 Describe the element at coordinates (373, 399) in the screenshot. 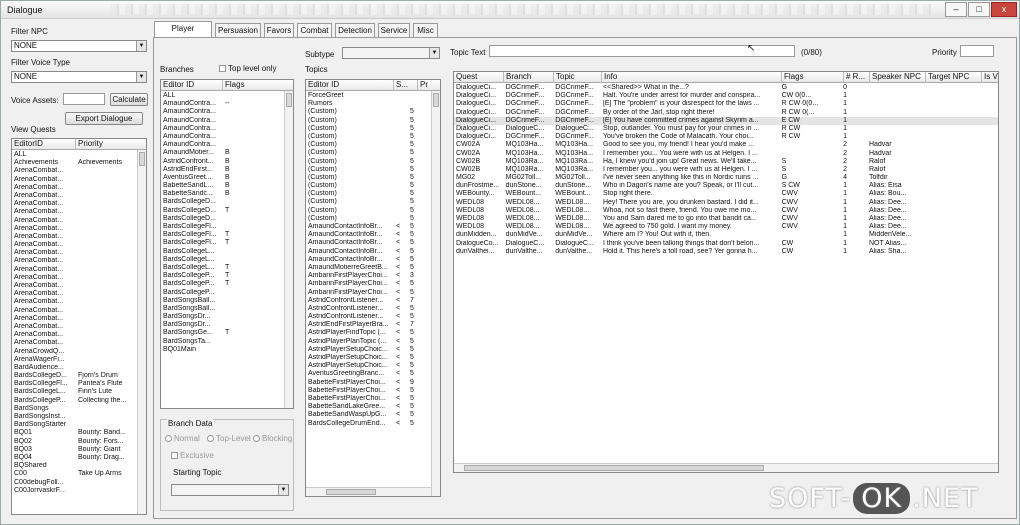

I see `topic-row: BabetteFirstPlayerChoi... <5` at that location.